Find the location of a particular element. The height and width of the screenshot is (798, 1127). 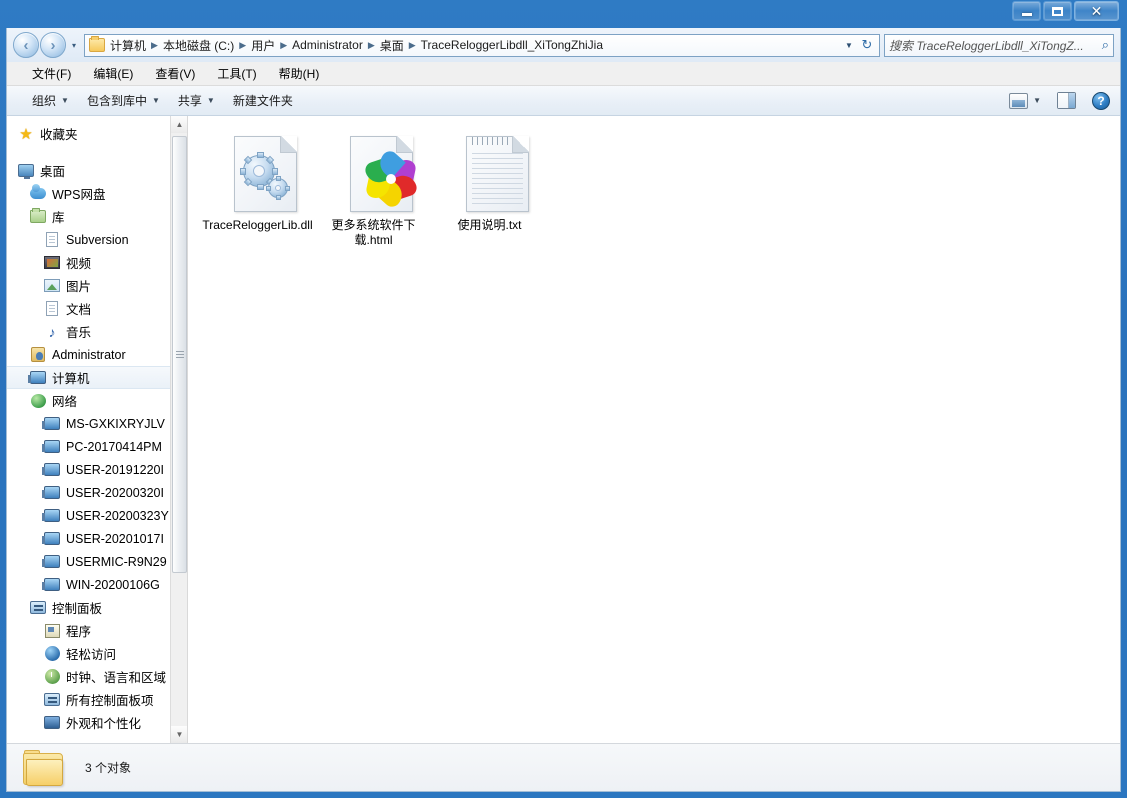

sidebar-item-label: 程序 is located at coordinates (79, 632).